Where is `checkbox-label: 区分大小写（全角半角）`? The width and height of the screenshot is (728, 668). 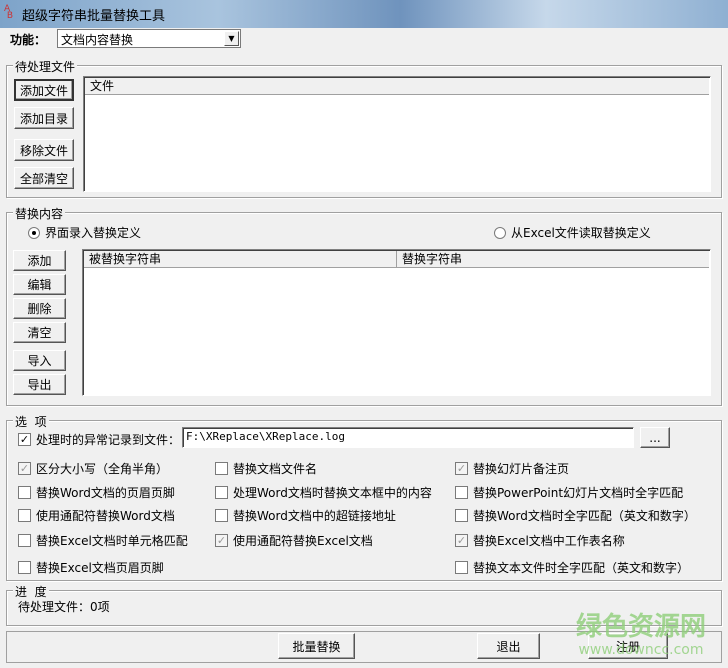 checkbox-label: 区分大小写（全角半角） is located at coordinates (102, 469).